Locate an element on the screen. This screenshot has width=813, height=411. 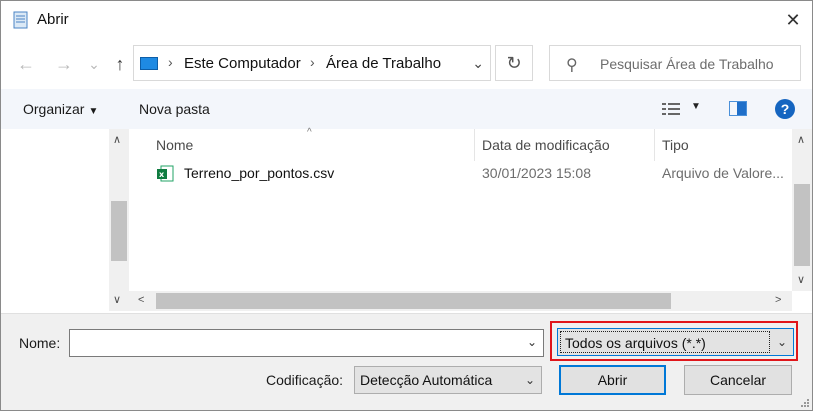
search-icon: ⚲ is located at coordinates (572, 65).